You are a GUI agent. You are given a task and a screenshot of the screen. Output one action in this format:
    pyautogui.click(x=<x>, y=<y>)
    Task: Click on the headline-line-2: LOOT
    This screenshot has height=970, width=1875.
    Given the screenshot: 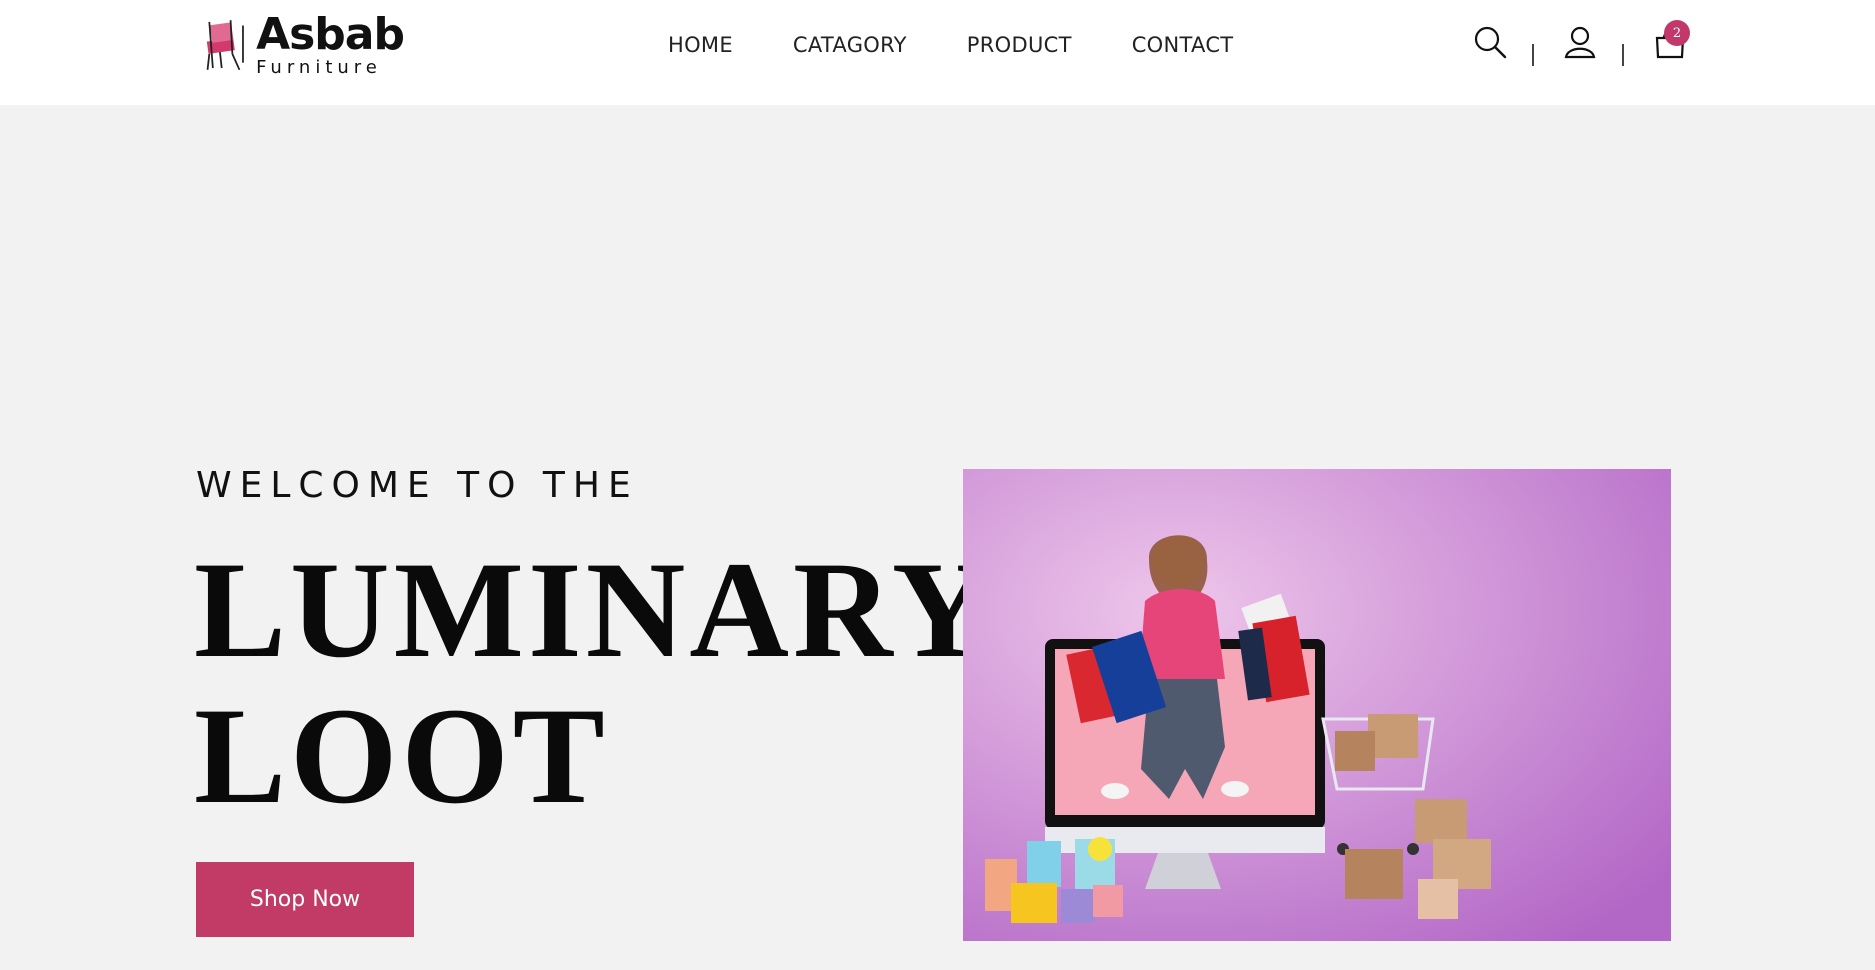 What is the action you would take?
    pyautogui.click(x=401, y=755)
    